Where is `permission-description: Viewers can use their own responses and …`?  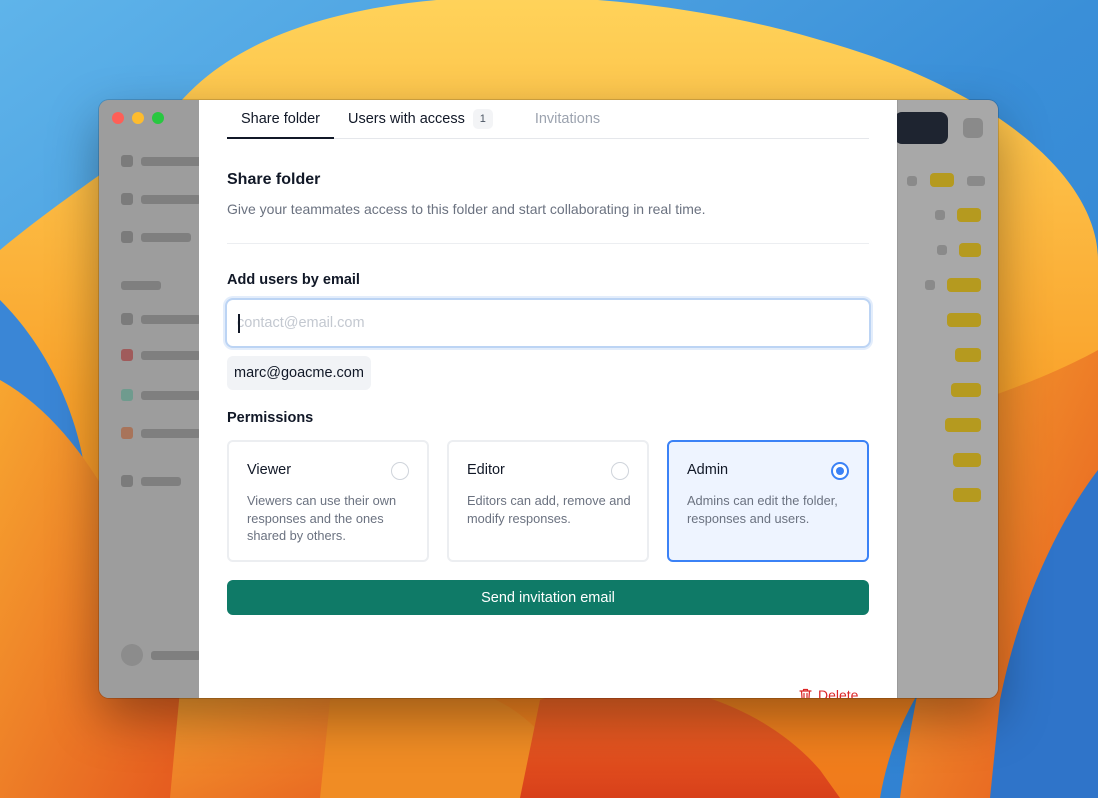
permission-description: Viewers can use their own responses and … is located at coordinates (322, 518).